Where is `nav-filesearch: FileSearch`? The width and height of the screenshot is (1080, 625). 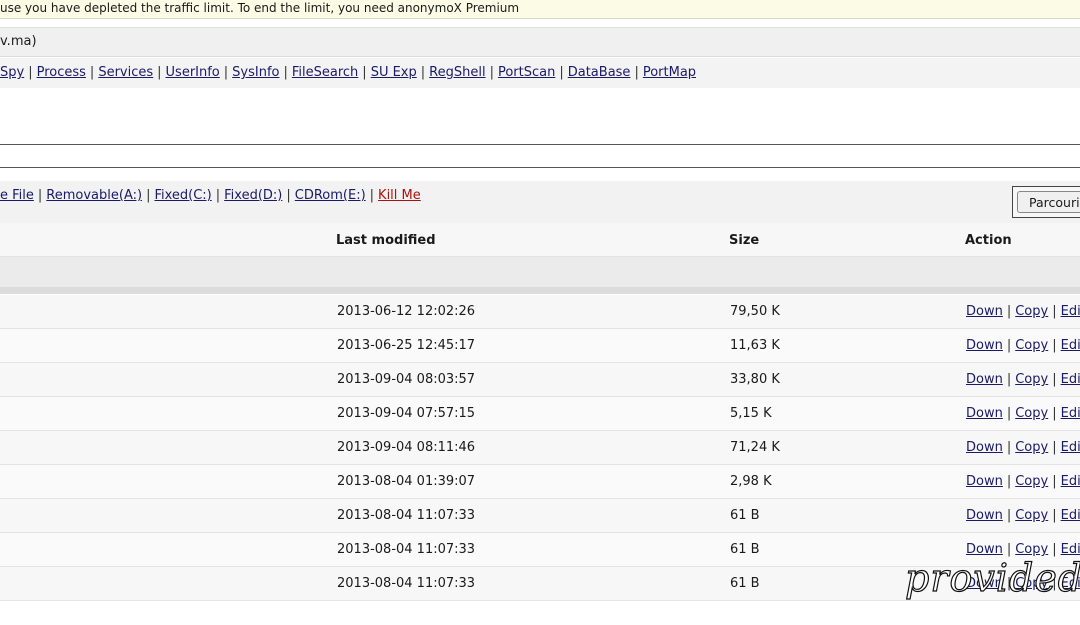 nav-filesearch: FileSearch is located at coordinates (325, 72).